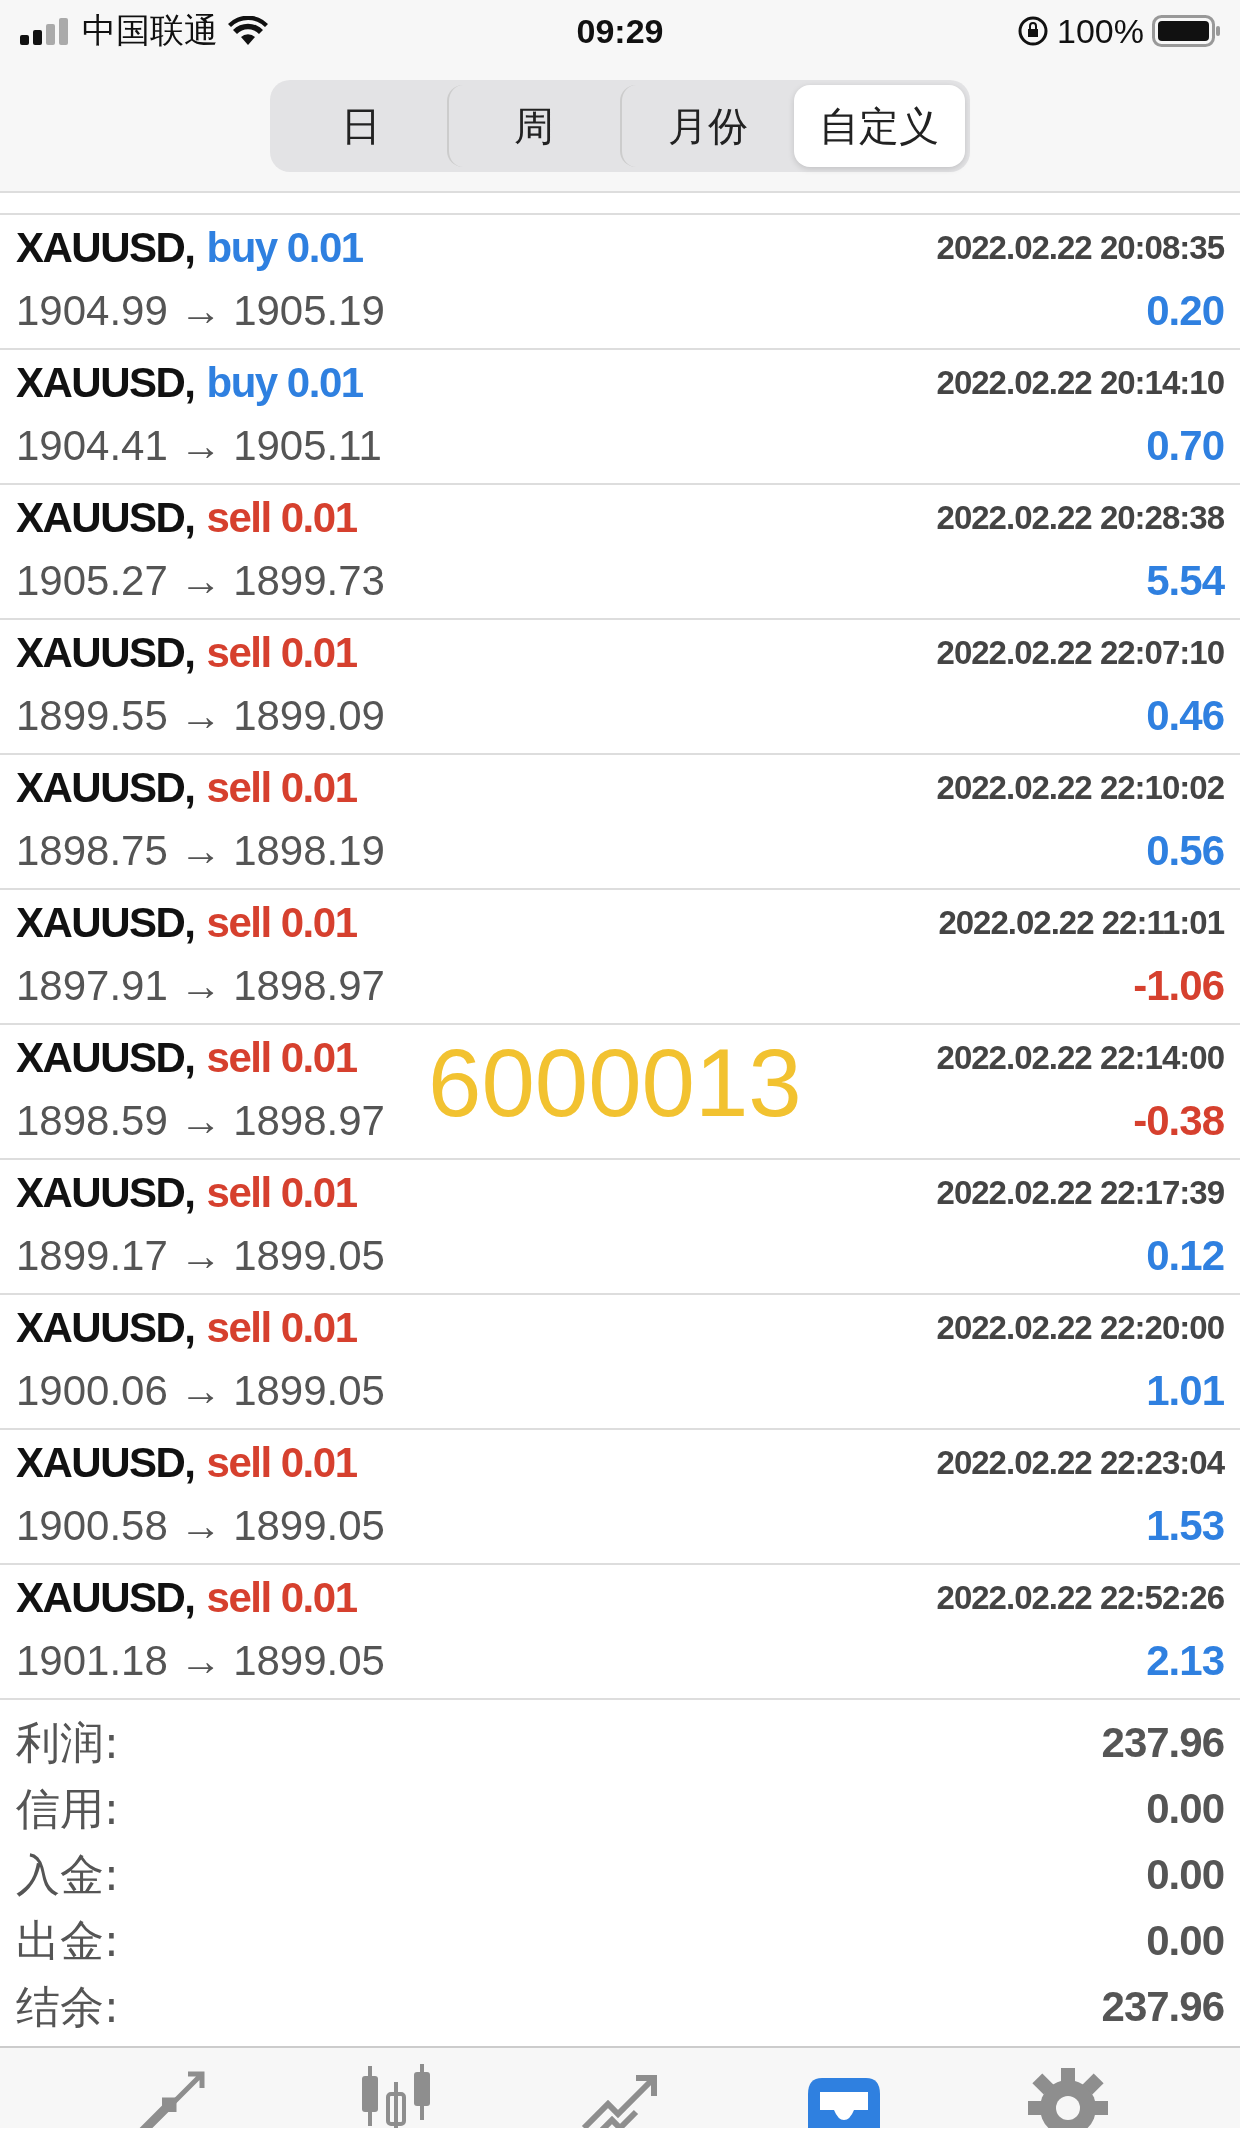 This screenshot has width=1240, height=2140. What do you see at coordinates (1185, 446) in the screenshot?
I see `profit-value: 0.70` at bounding box center [1185, 446].